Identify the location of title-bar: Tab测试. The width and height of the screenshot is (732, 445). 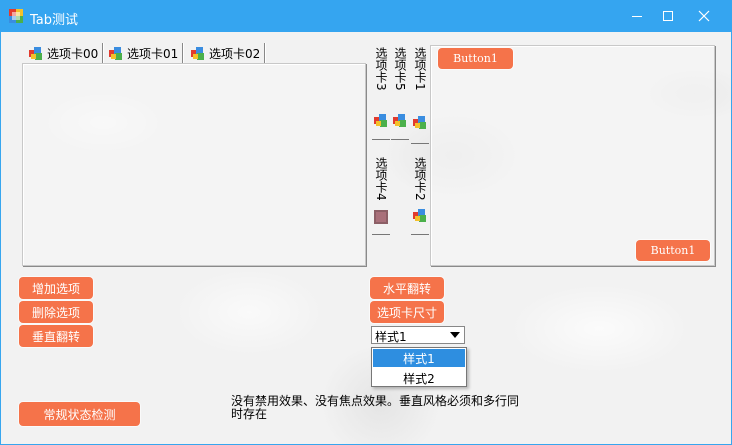
(366, 16).